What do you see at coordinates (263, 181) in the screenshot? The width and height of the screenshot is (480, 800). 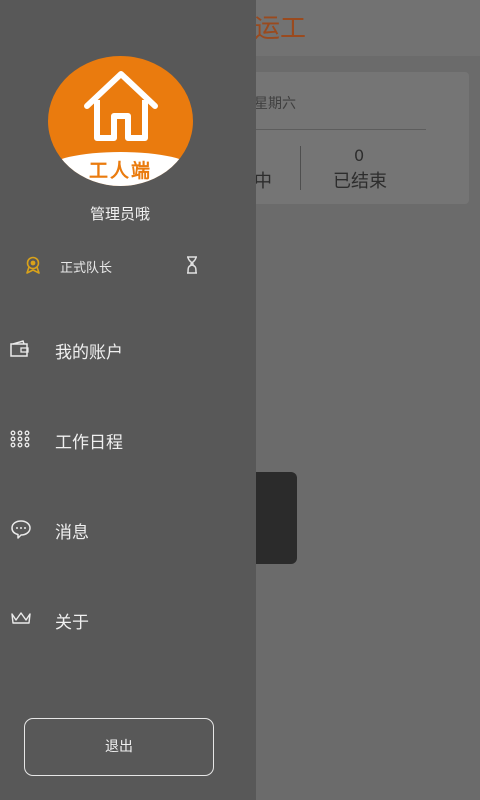 I see `in-progress-label: 中` at bounding box center [263, 181].